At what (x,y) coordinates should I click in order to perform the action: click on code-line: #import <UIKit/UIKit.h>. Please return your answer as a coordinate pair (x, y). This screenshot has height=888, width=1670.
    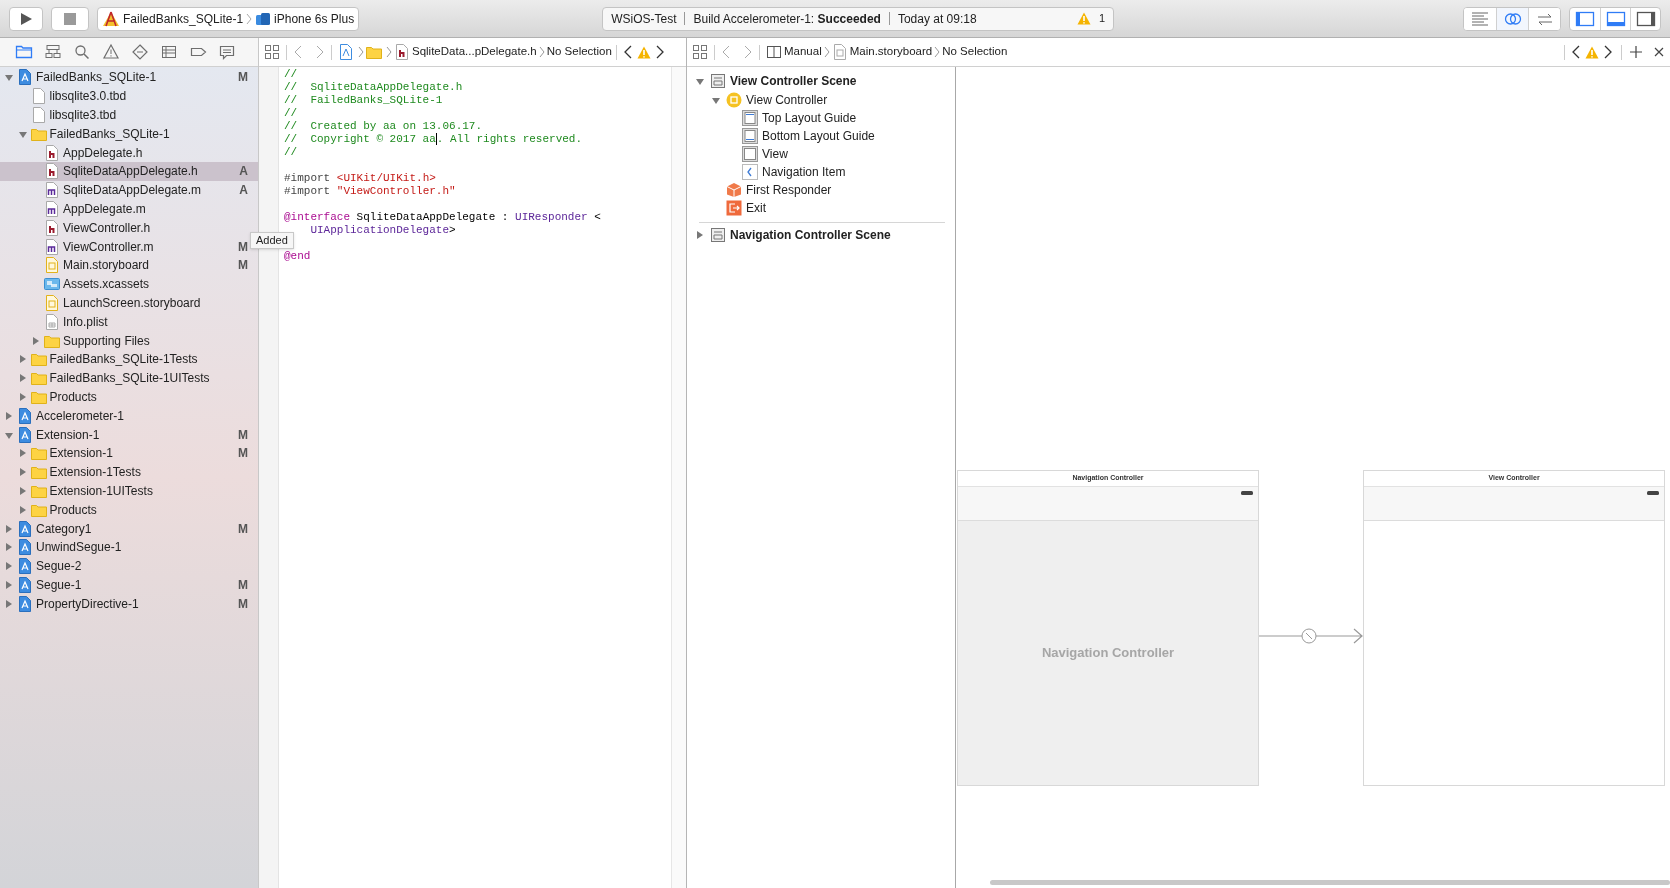
    Looking at the image, I should click on (360, 178).